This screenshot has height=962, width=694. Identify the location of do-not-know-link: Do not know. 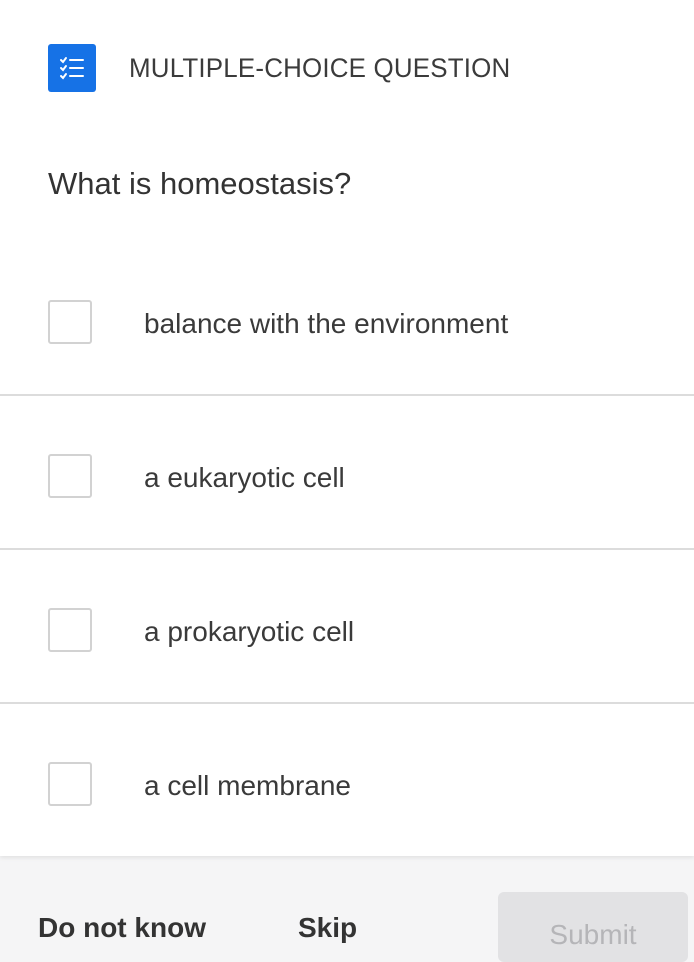
(122, 928).